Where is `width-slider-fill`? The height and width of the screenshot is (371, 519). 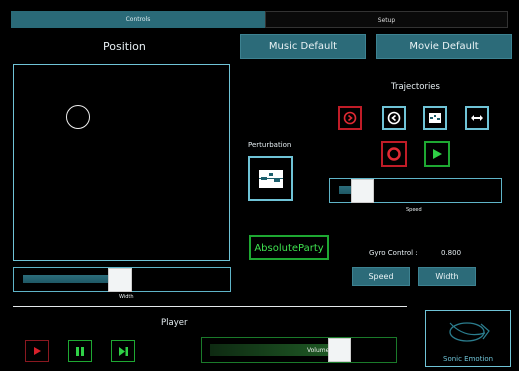
width-slider-fill is located at coordinates (67, 279).